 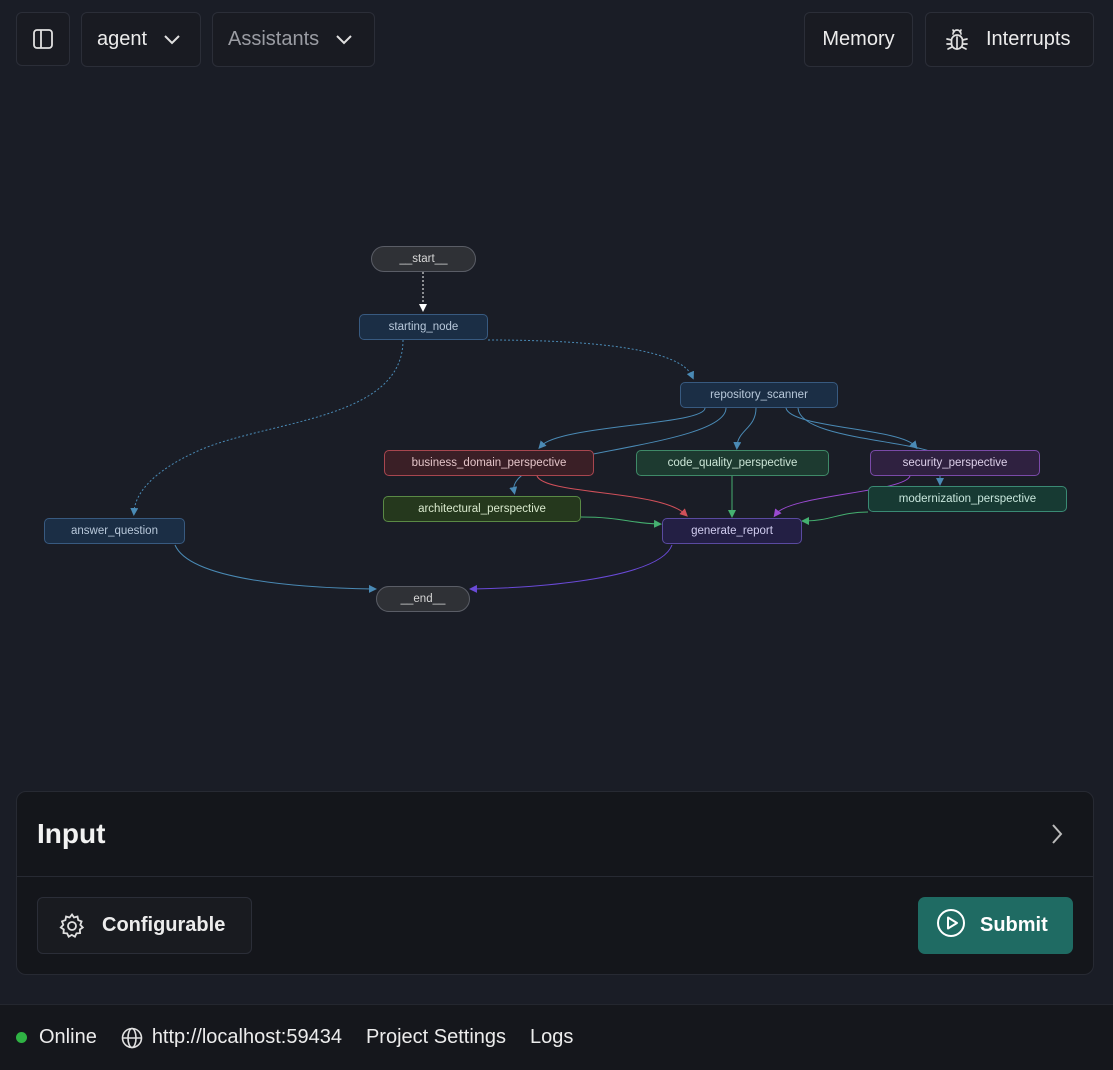 What do you see at coordinates (732, 531) in the screenshot?
I see `node-generate-report: generate_report` at bounding box center [732, 531].